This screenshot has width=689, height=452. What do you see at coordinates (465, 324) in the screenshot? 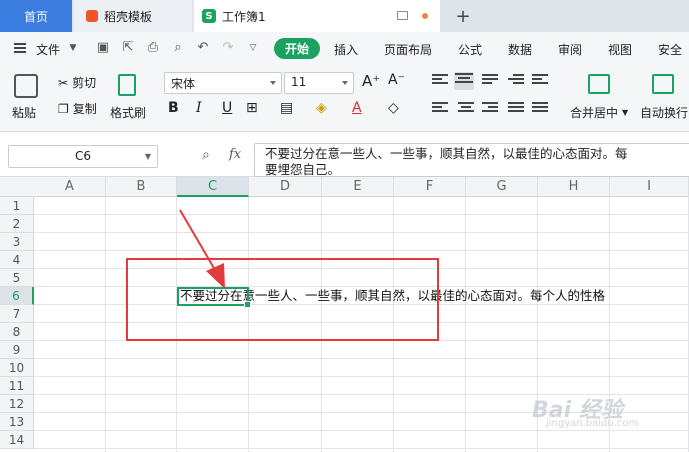
I see `gridline-vertical` at bounding box center [465, 324].